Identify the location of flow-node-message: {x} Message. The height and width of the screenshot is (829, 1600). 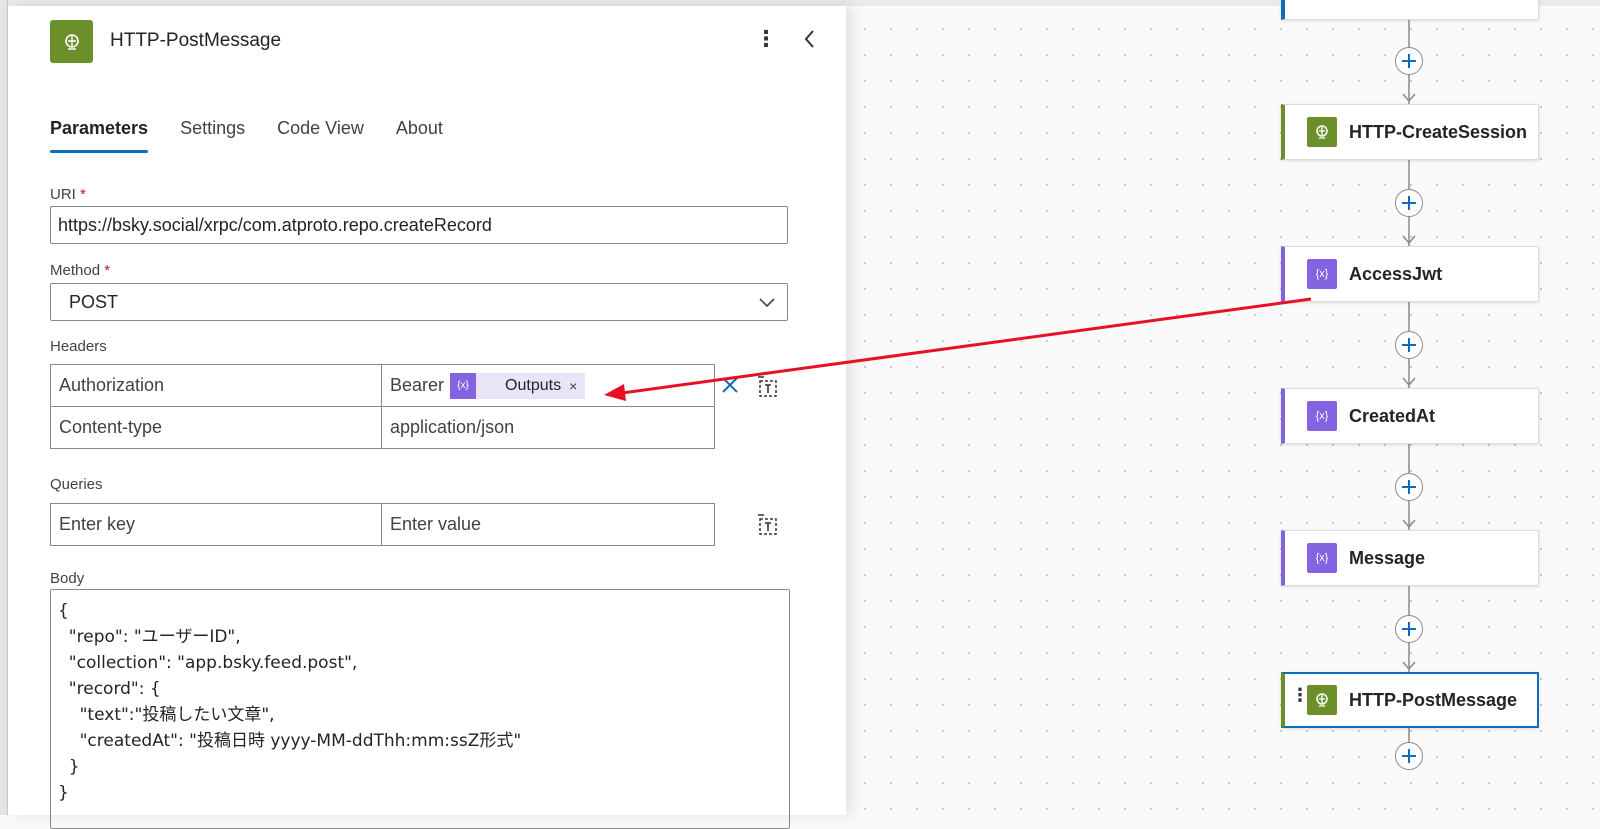
(1410, 558).